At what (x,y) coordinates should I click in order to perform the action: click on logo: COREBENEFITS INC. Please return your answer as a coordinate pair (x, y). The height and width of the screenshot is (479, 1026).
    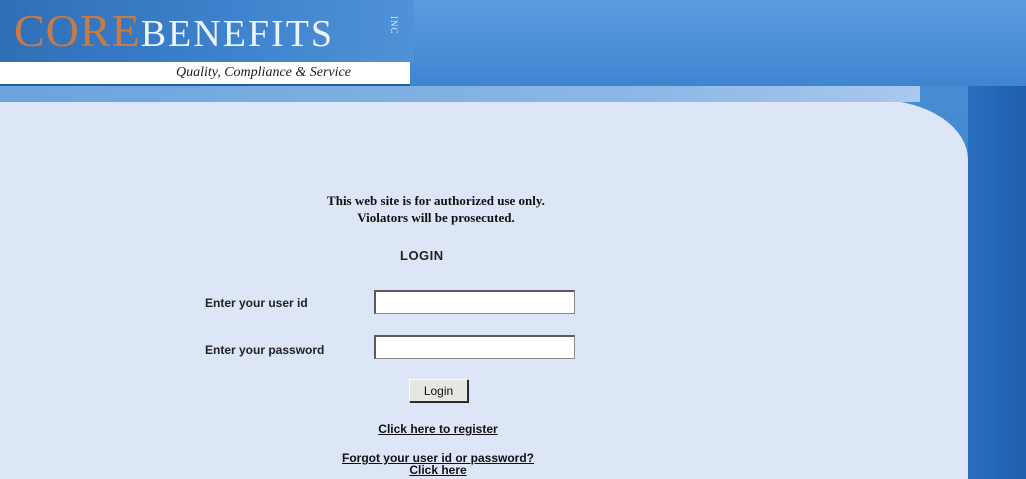
    Looking at the image, I should click on (207, 31).